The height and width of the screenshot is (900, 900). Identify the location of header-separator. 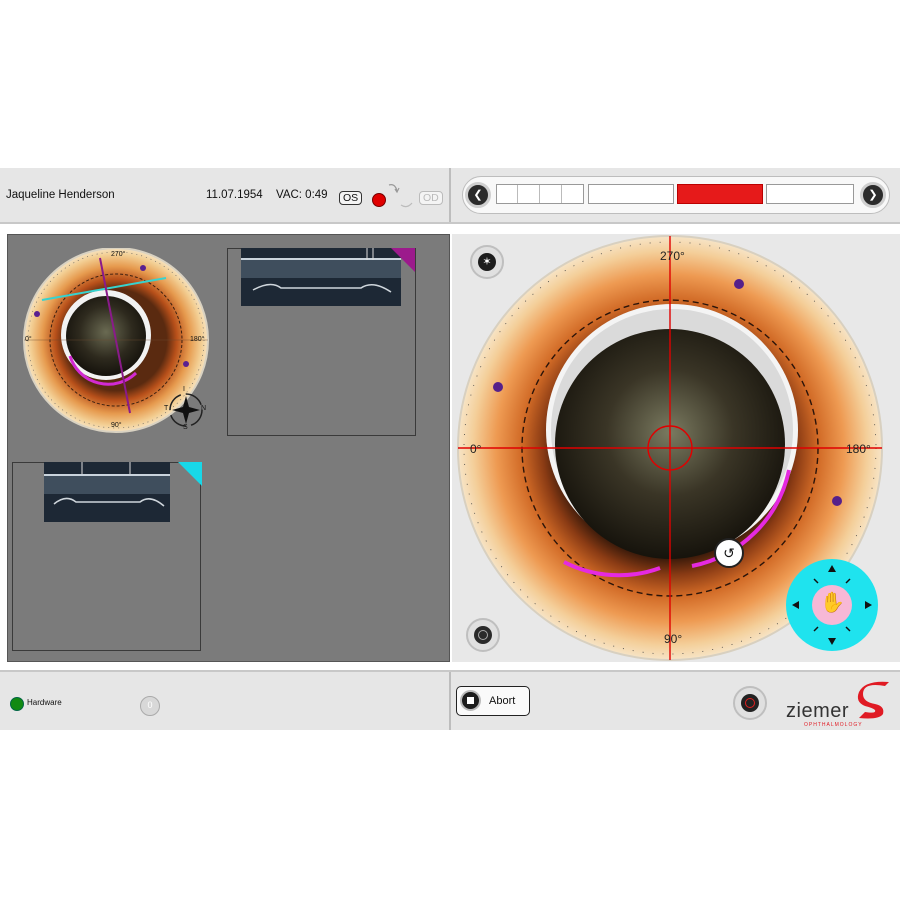
(450, 223).